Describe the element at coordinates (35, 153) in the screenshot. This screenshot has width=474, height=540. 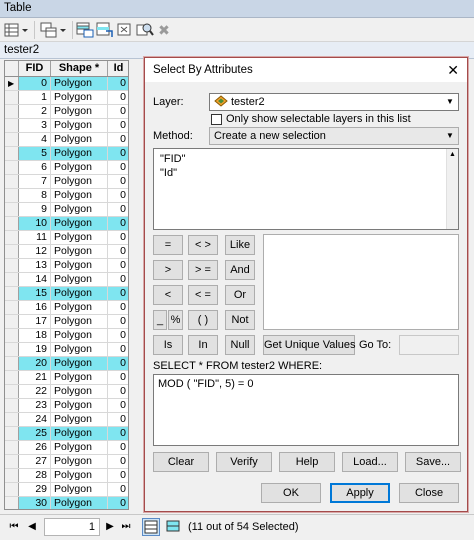
I see `cell-fid: 5` at that location.